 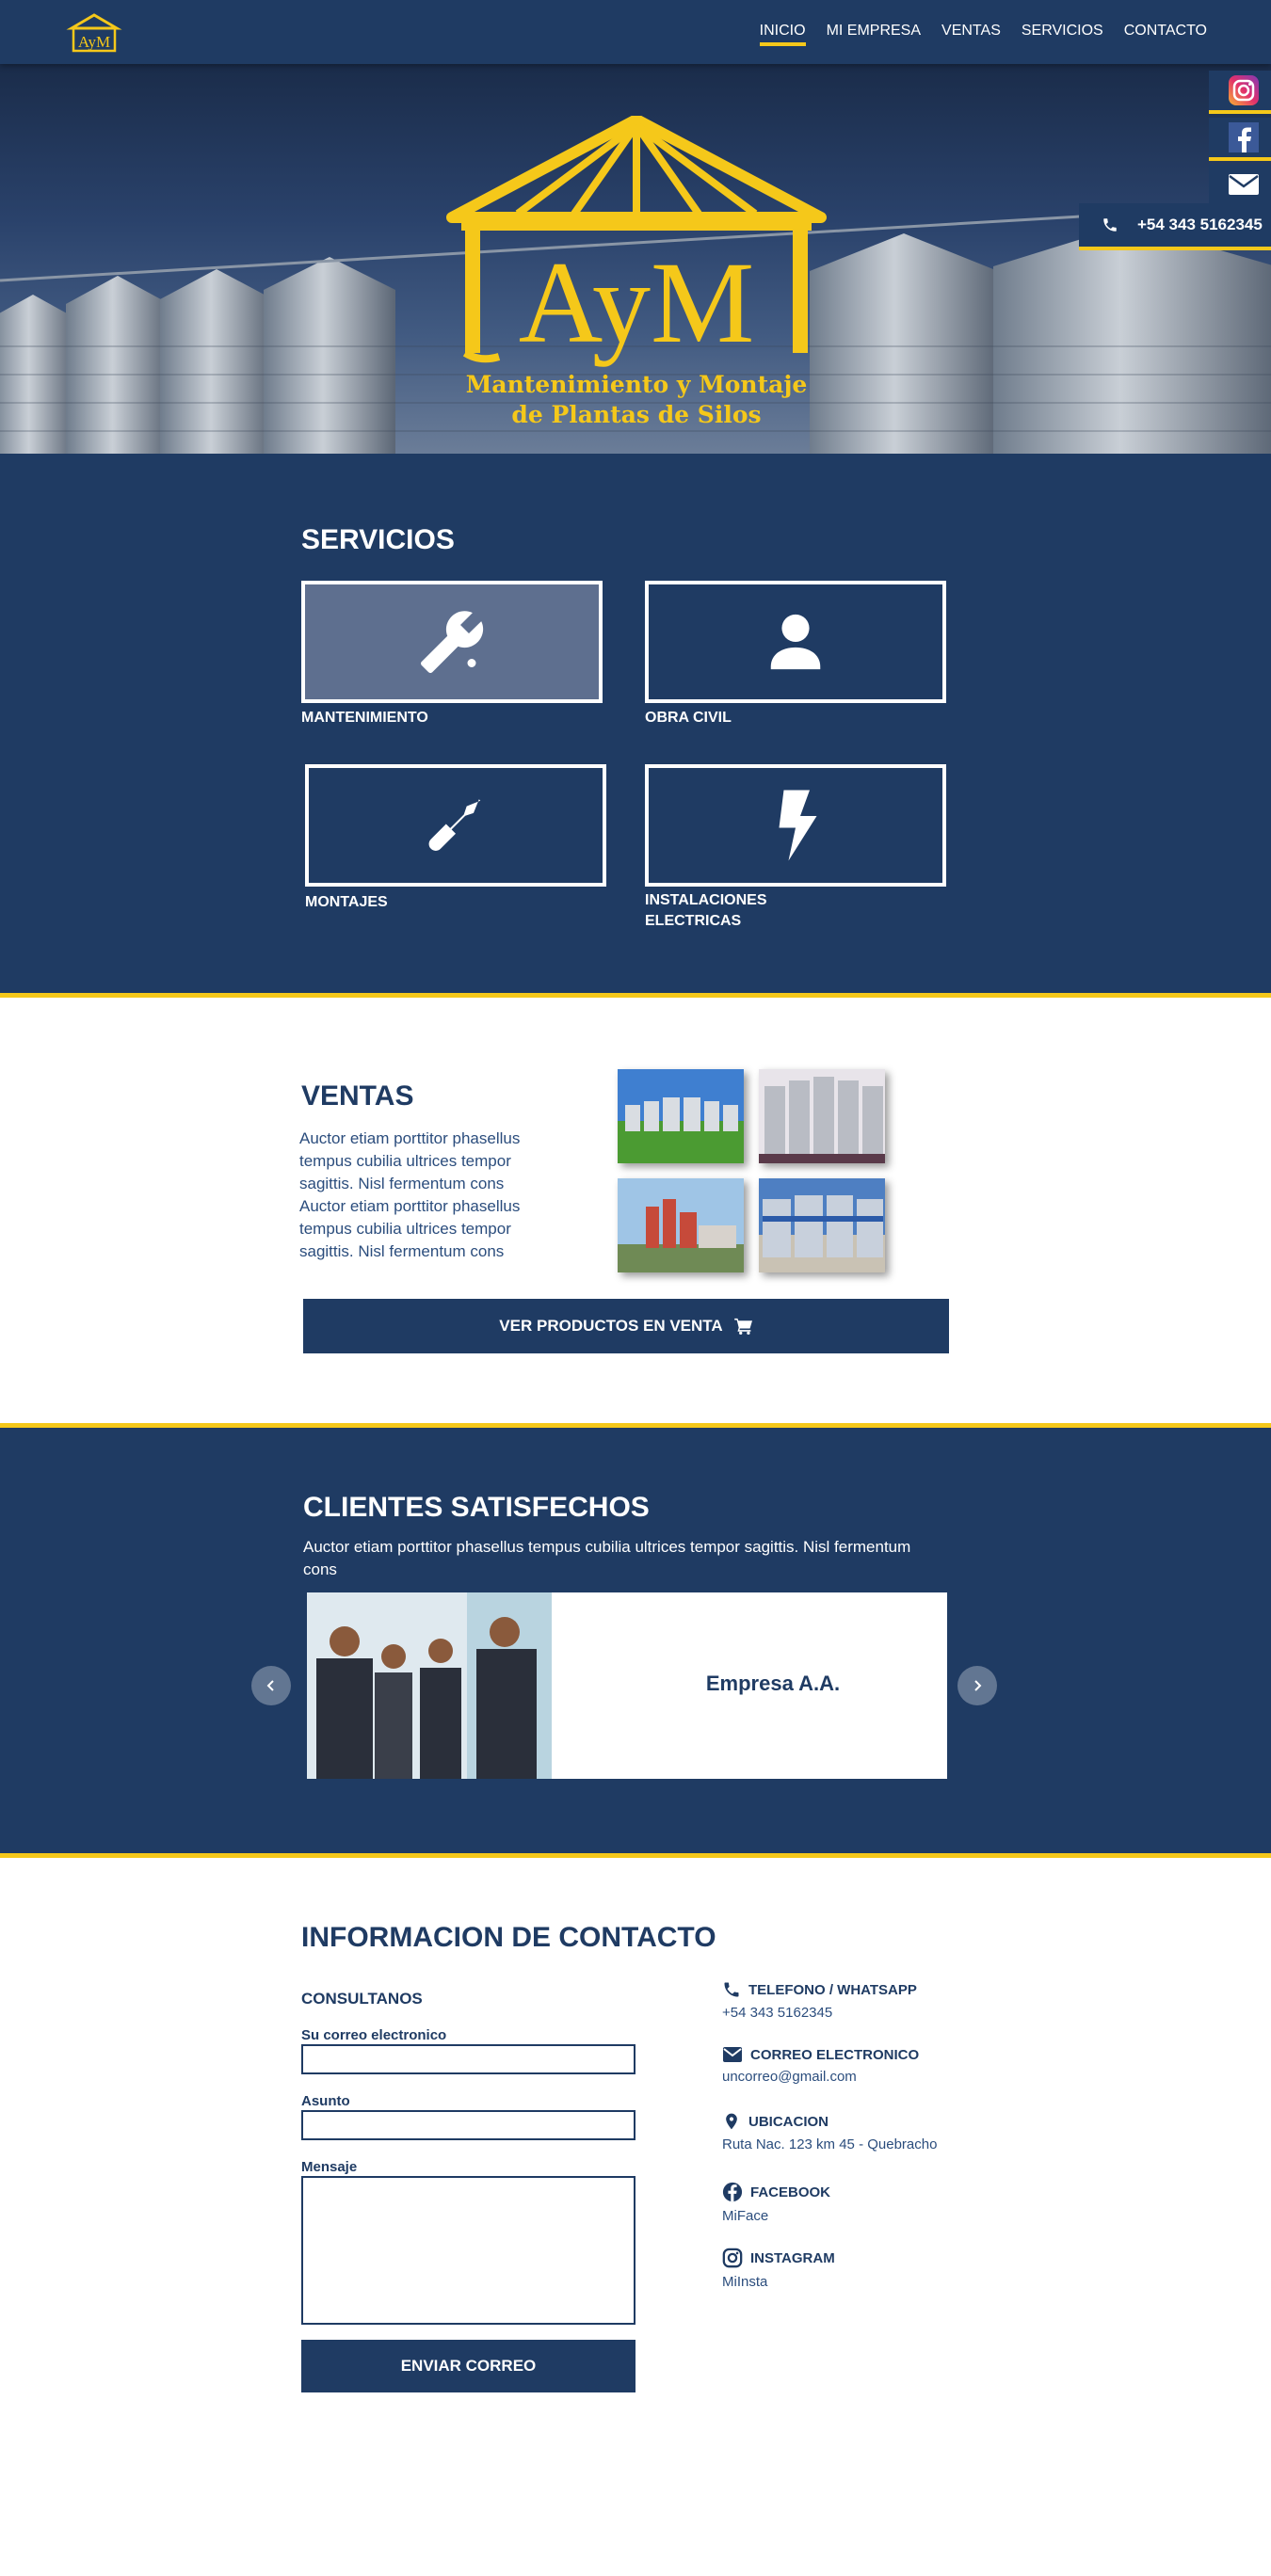 I want to click on contact-instagram-title: INSTAGRAM, so click(x=793, y=2257).